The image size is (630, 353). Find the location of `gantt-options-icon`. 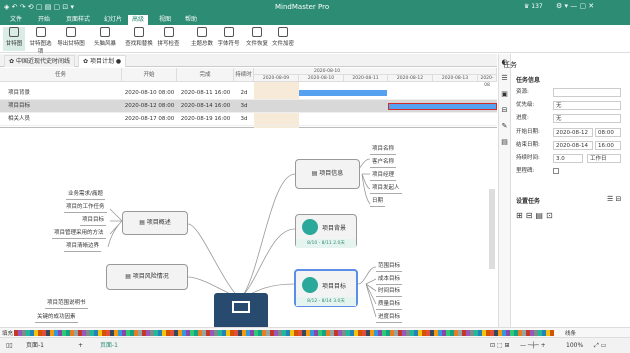

gantt-options-icon is located at coordinates (40, 32).